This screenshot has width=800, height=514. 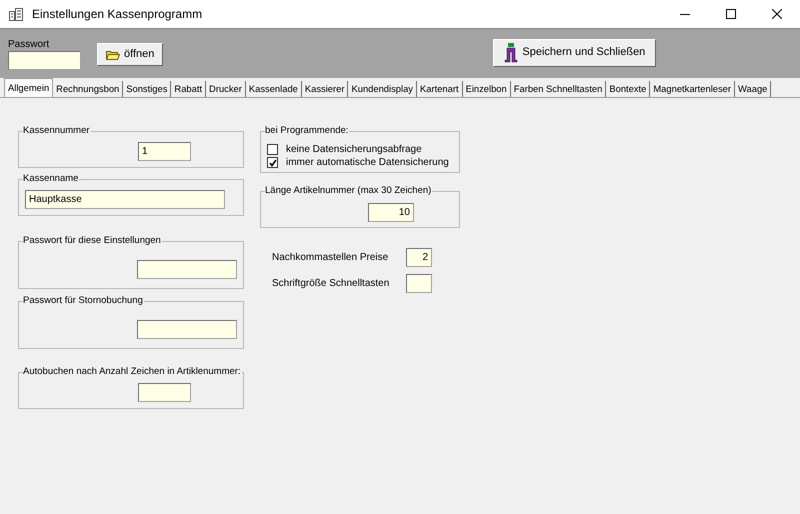 I want to click on save-close-button: Speichern und Schließen, so click(x=574, y=53).